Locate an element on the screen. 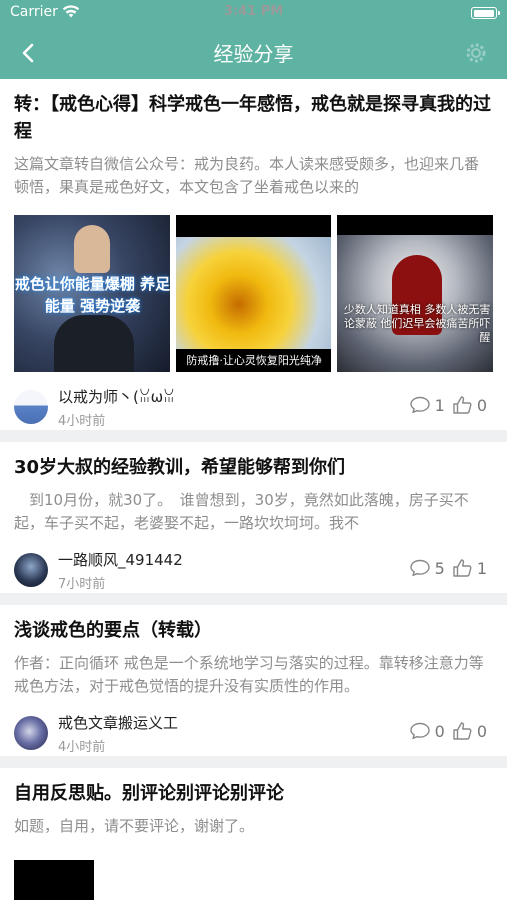  post-stats: 5 1 is located at coordinates (451, 568).